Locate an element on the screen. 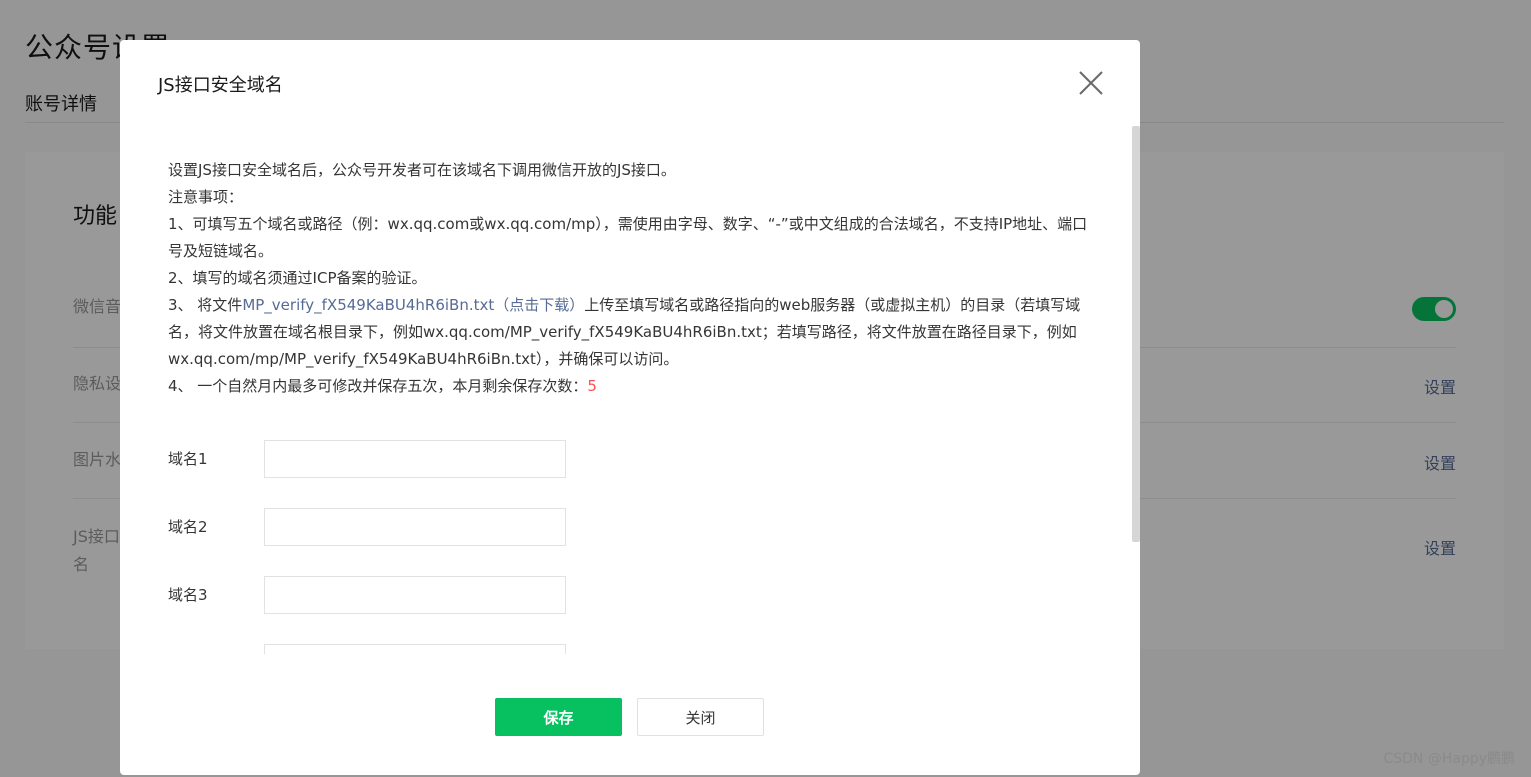  domain-label-3: 域名3 is located at coordinates (188, 595).